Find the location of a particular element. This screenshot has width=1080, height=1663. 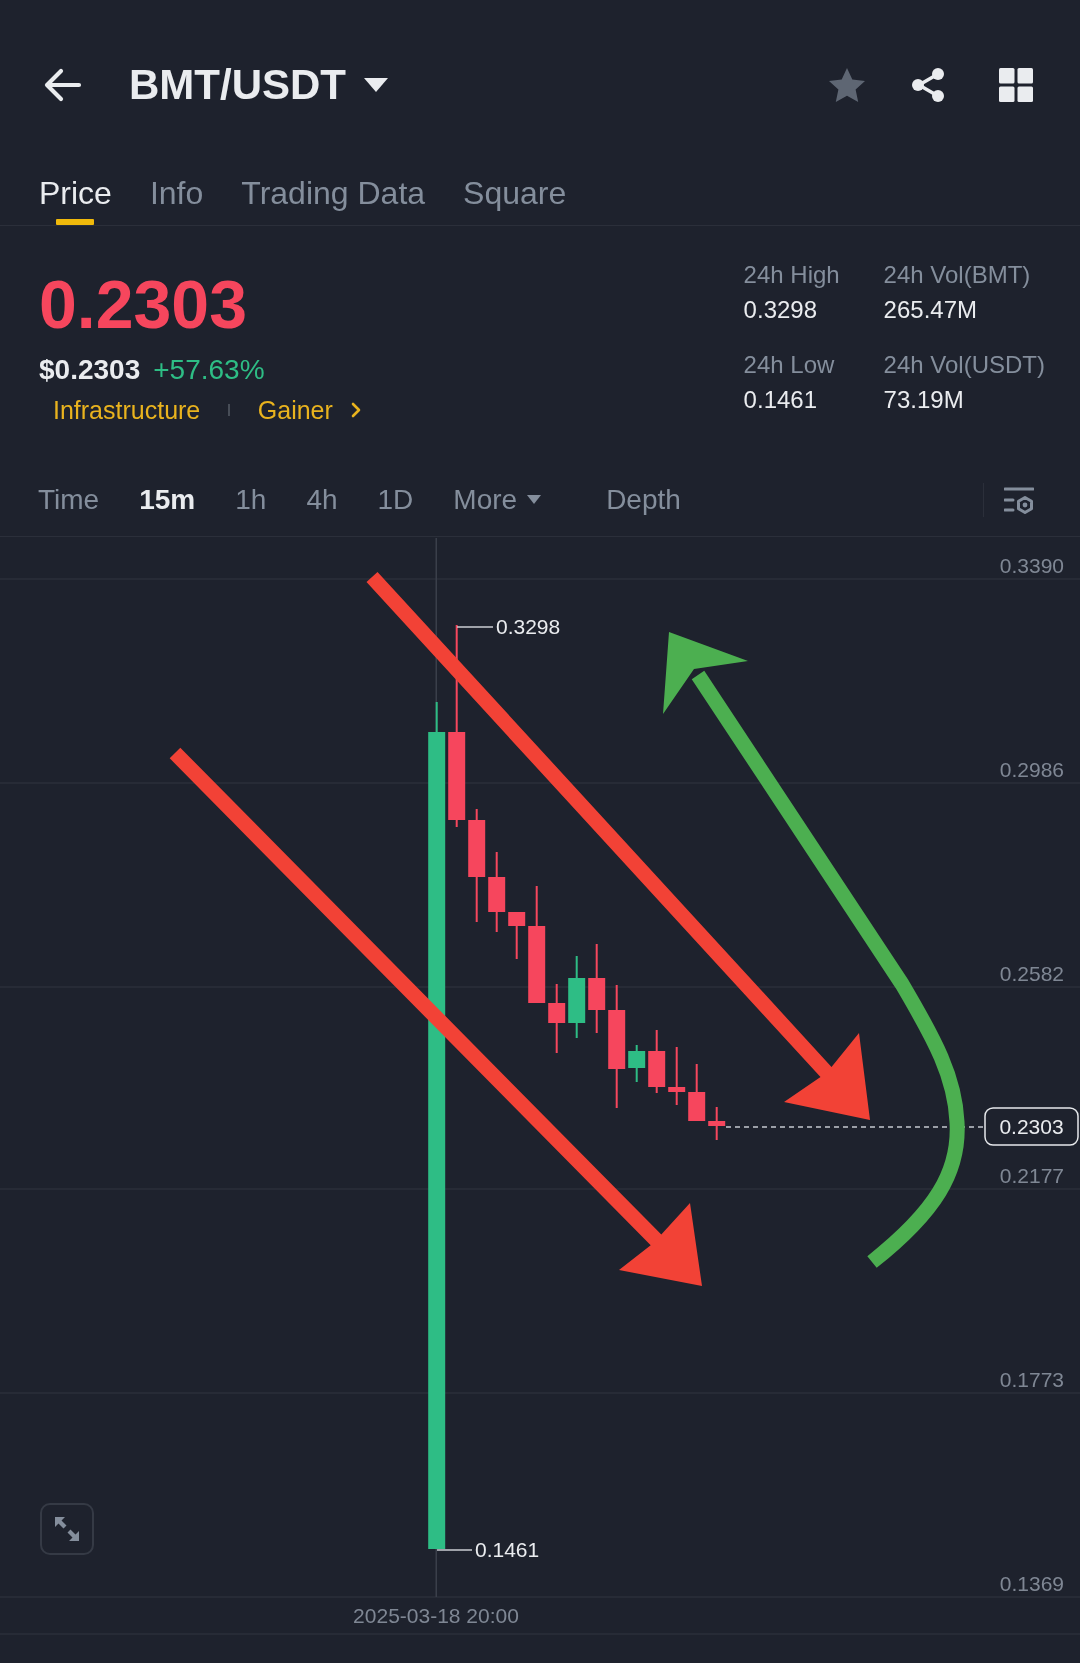

price-change: +57.63% is located at coordinates (209, 370).